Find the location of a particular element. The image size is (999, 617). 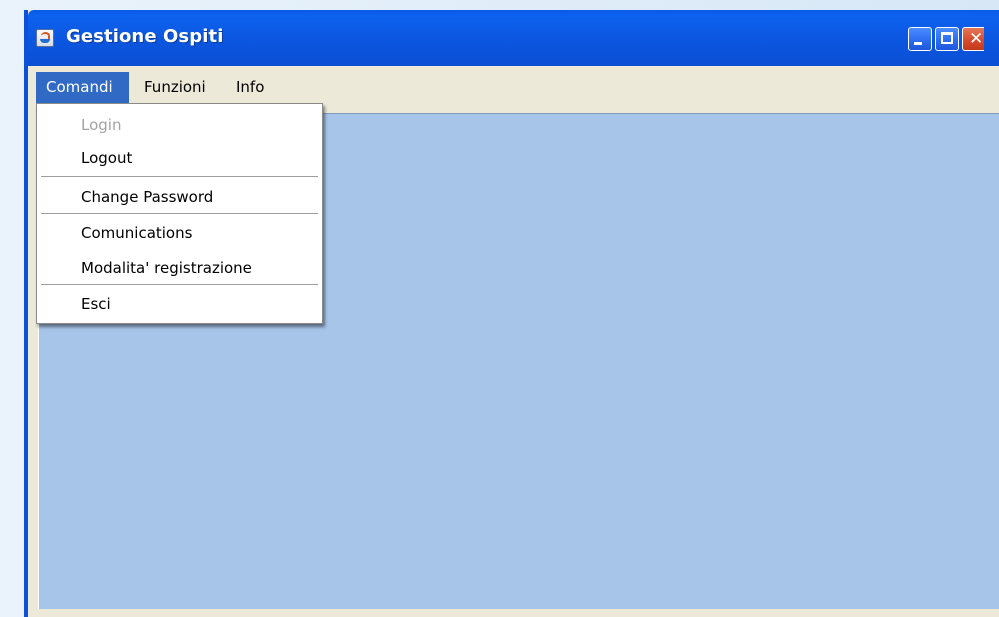

minimize-button is located at coordinates (920, 39).